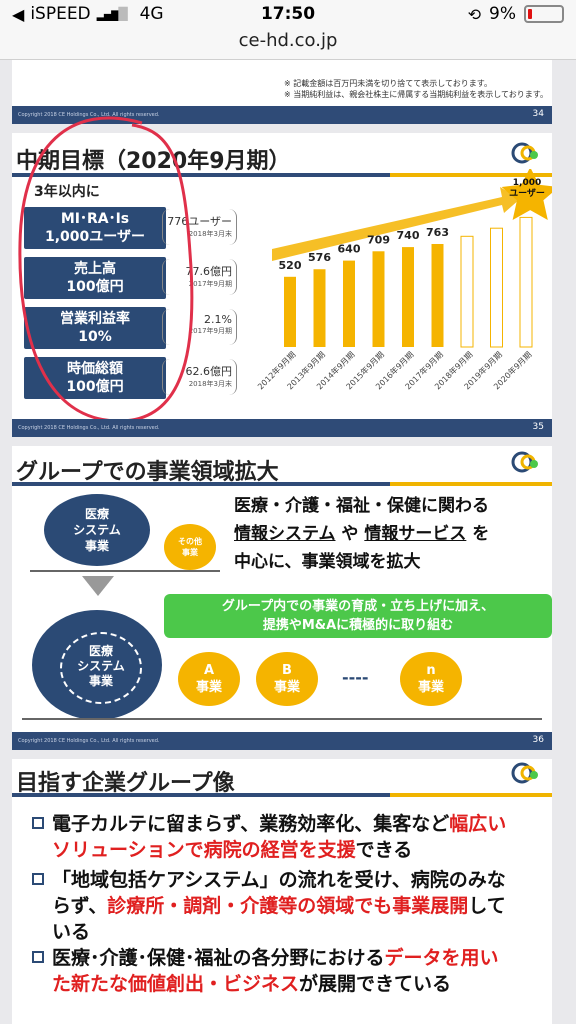  I want to click on headline-underline-1: 情報システム, so click(285, 534).